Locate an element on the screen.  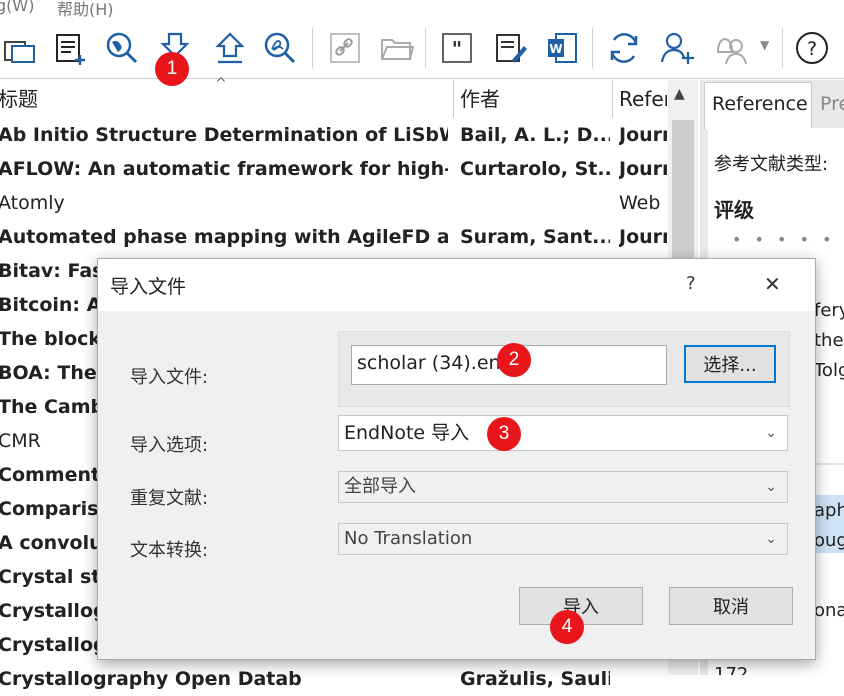
scroll-up-icon: ▲ is located at coordinates (679, 94).